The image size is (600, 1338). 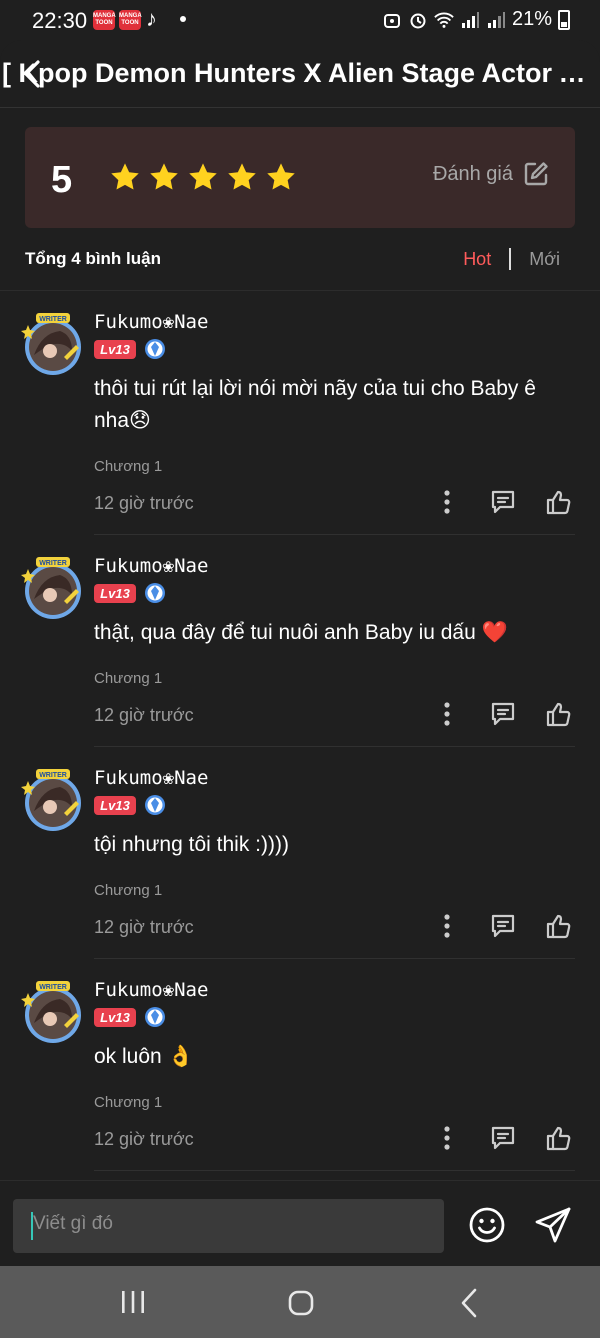 I want to click on sort-divider, so click(x=510, y=259).